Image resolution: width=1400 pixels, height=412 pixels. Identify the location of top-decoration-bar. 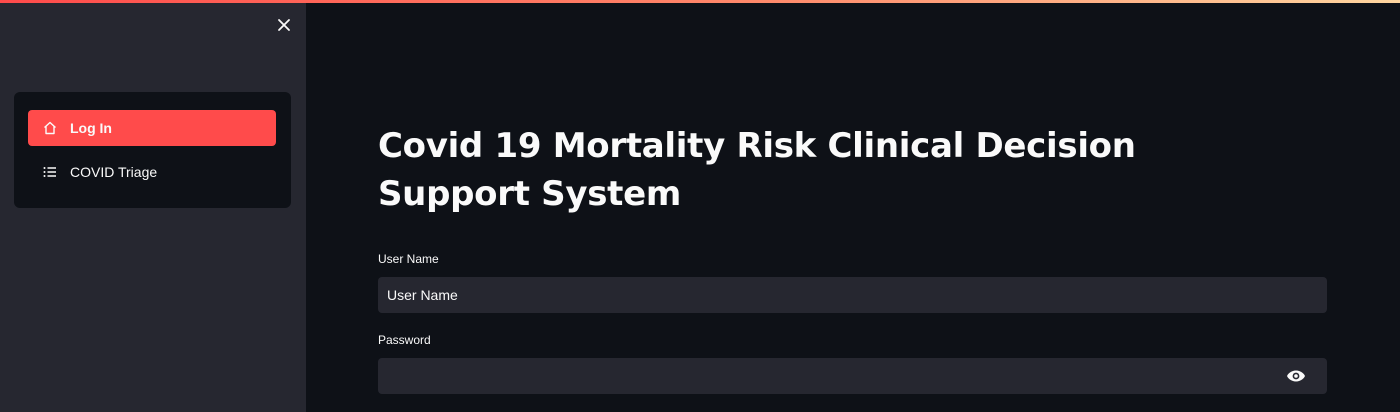
(700, 1).